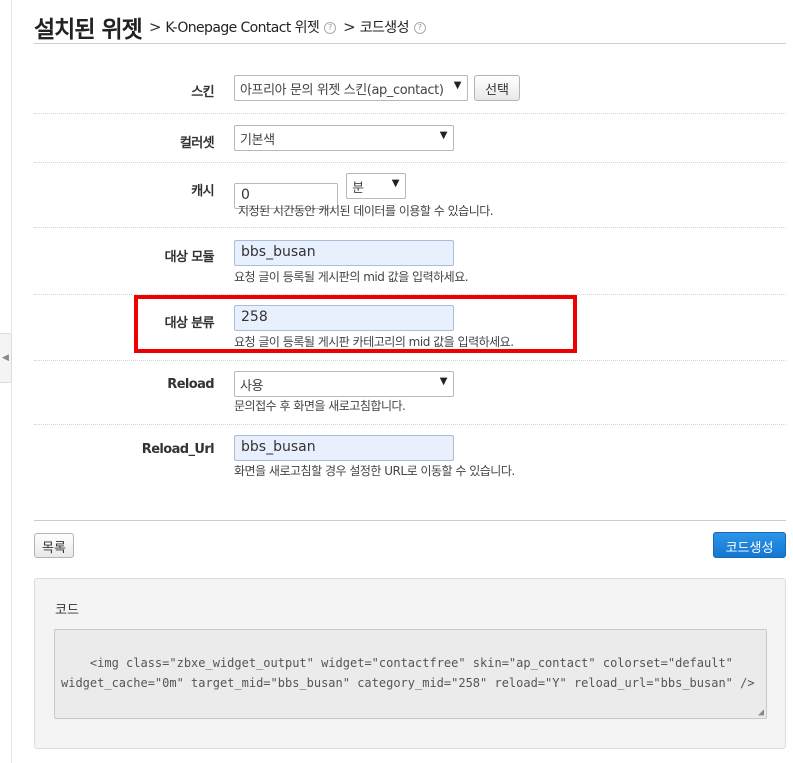  Describe the element at coordinates (344, 253) in the screenshot. I see `target-module-input: bbs_busan` at that location.